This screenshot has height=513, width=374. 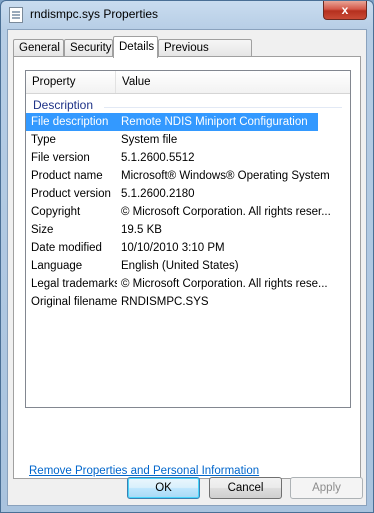 I want to click on table-row: File version 5.1.2600.5512, so click(x=188, y=158).